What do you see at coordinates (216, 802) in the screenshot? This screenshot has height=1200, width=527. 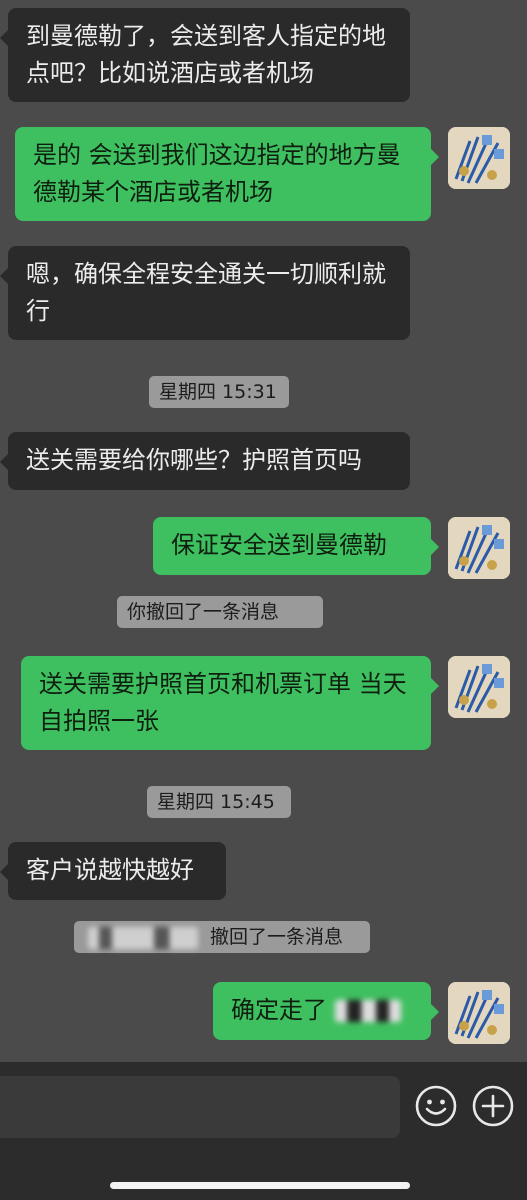 I see `timestamp-text: 星期四 15:45` at bounding box center [216, 802].